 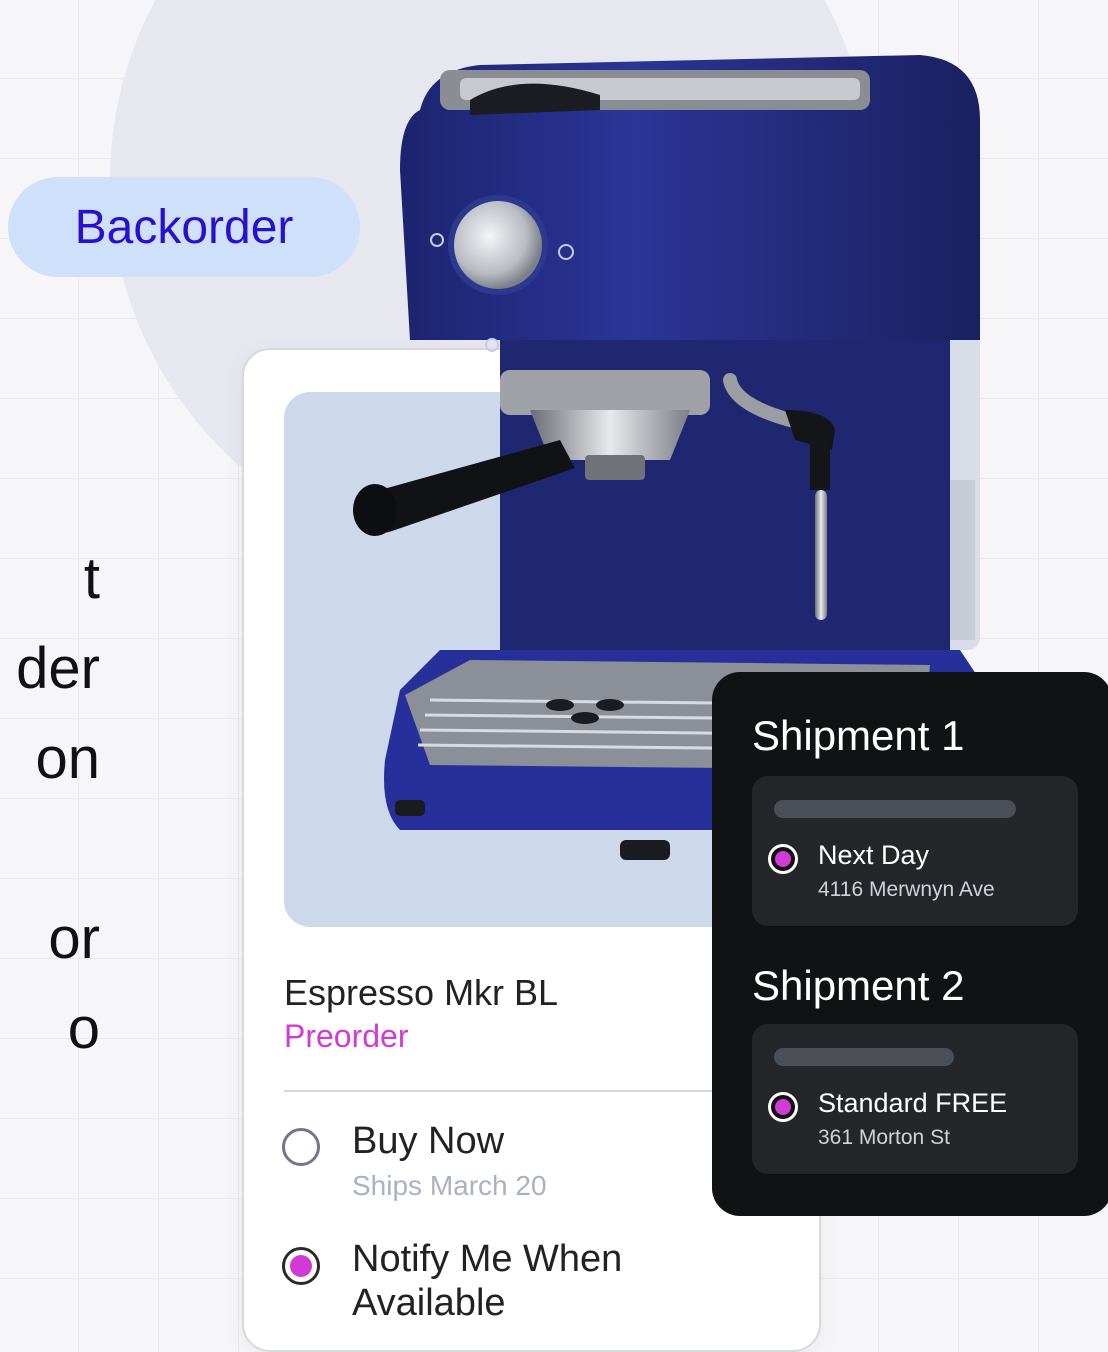 I want to click on buy-now-radio, so click(x=301, y=1147).